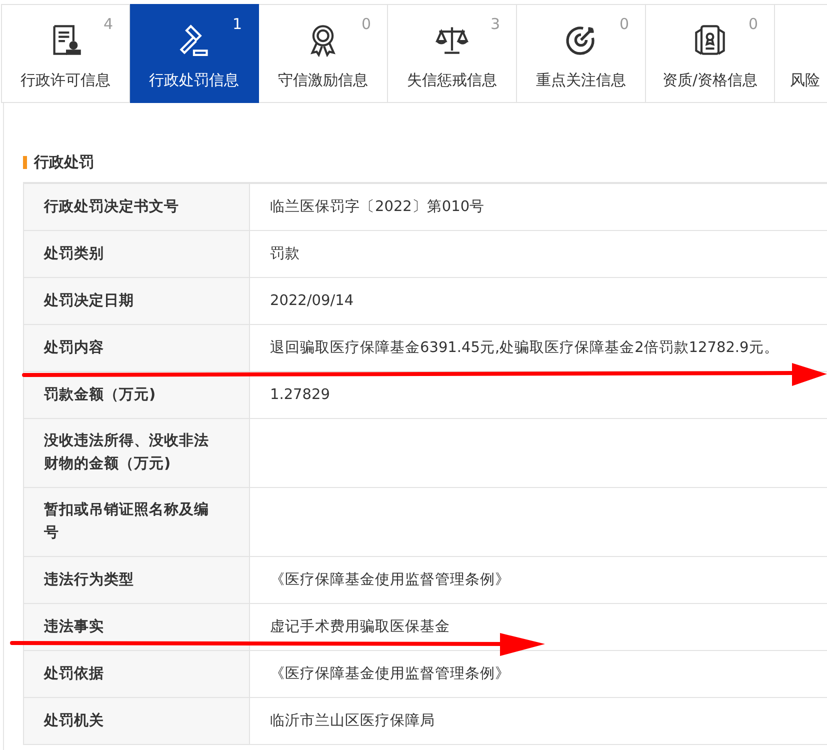 This screenshot has width=827, height=750. I want to click on field-label: 违法事实, so click(137, 627).